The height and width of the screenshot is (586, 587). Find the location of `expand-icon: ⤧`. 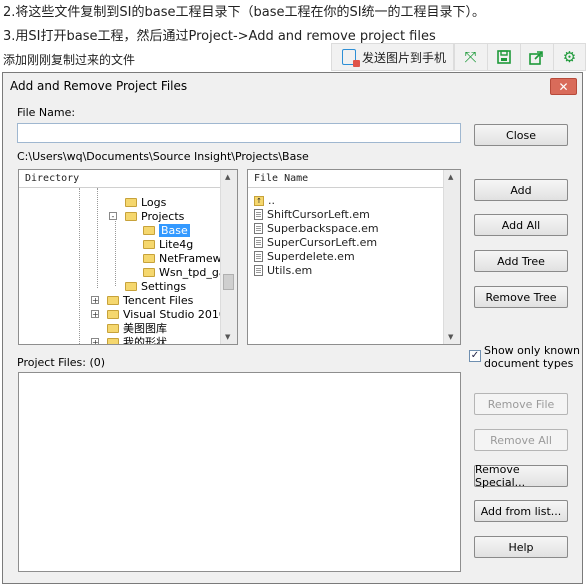

expand-icon: ⤧ is located at coordinates (470, 57).